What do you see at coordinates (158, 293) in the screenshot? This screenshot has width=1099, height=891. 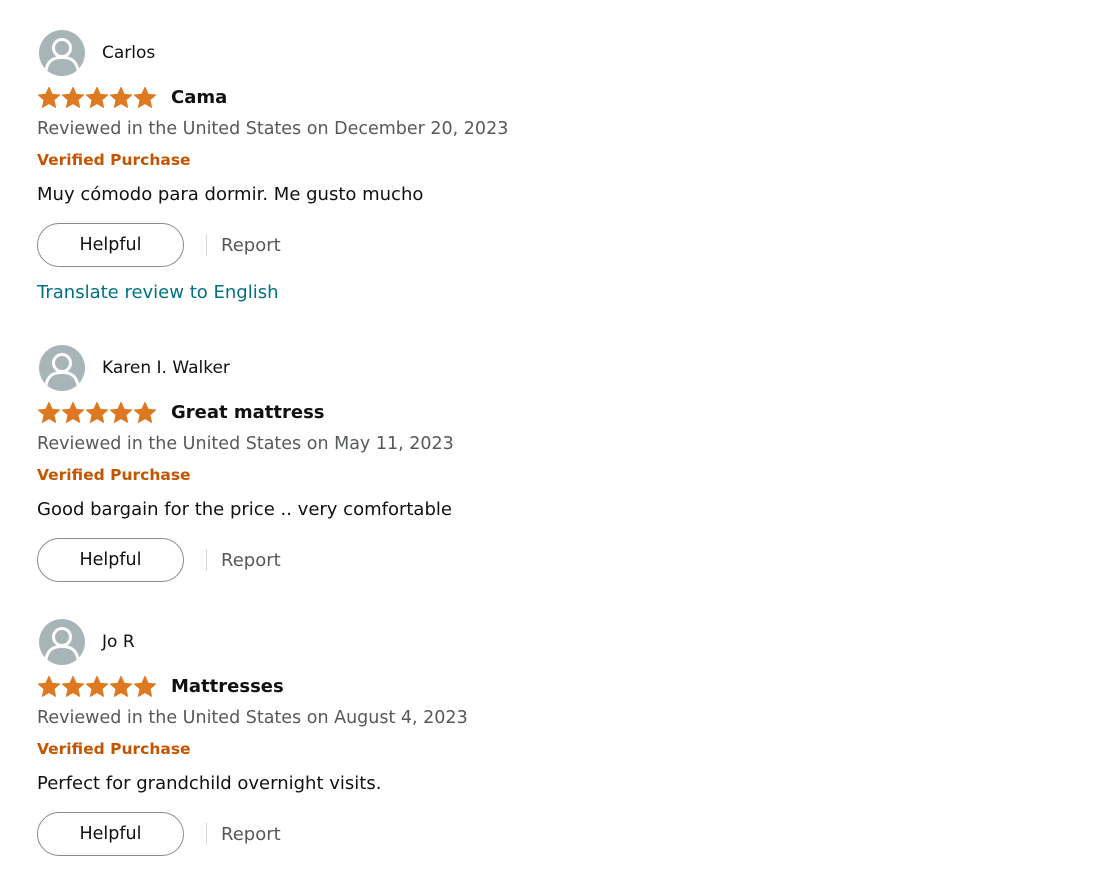 I see `translate-review-link: Translate review to English` at bounding box center [158, 293].